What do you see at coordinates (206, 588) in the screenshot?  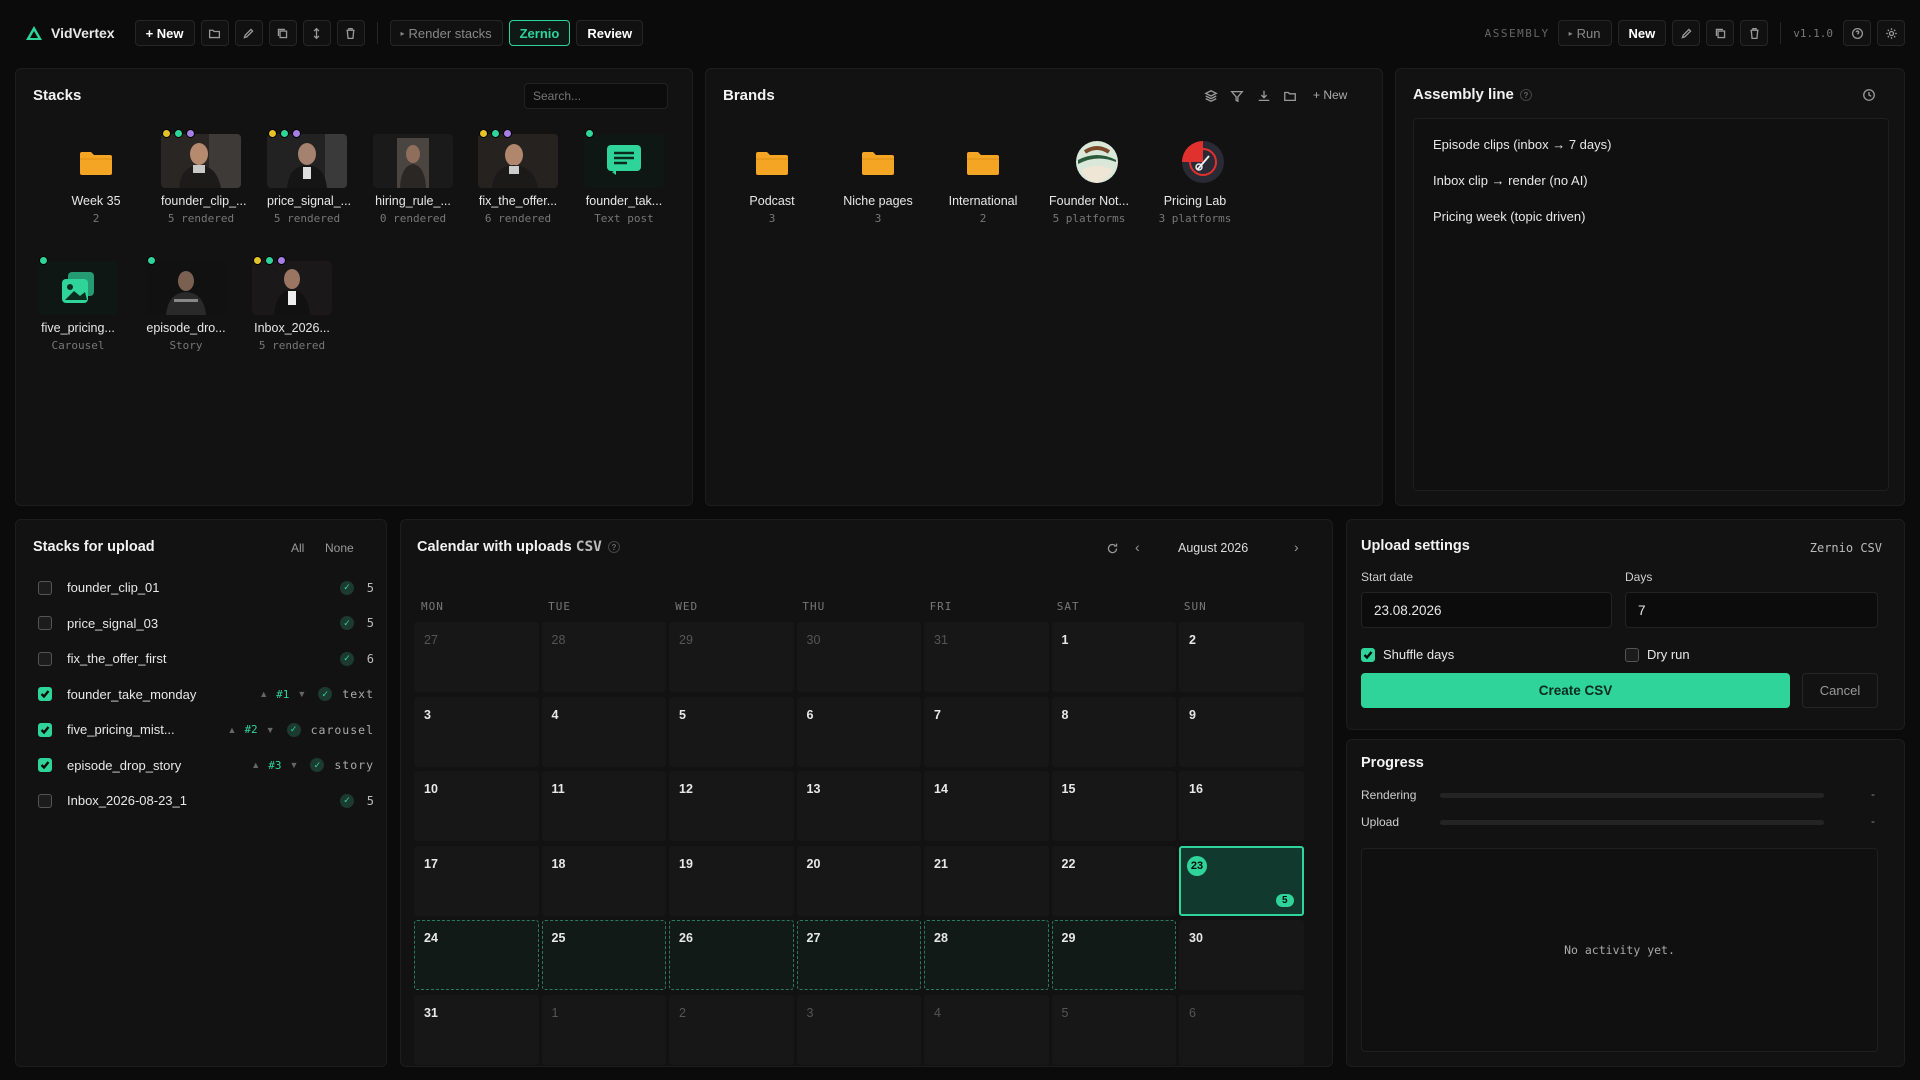 I see `upload-row: founder_clip_01 ✓ 5` at bounding box center [206, 588].